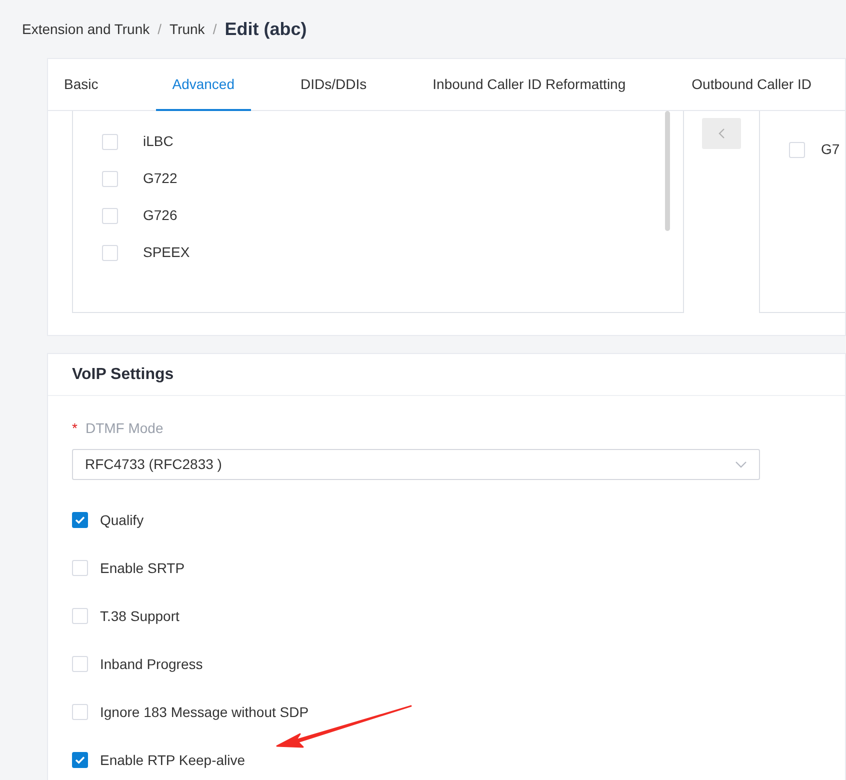 This screenshot has width=846, height=780. What do you see at coordinates (142, 568) in the screenshot?
I see `option-label: Enable SRTP` at bounding box center [142, 568].